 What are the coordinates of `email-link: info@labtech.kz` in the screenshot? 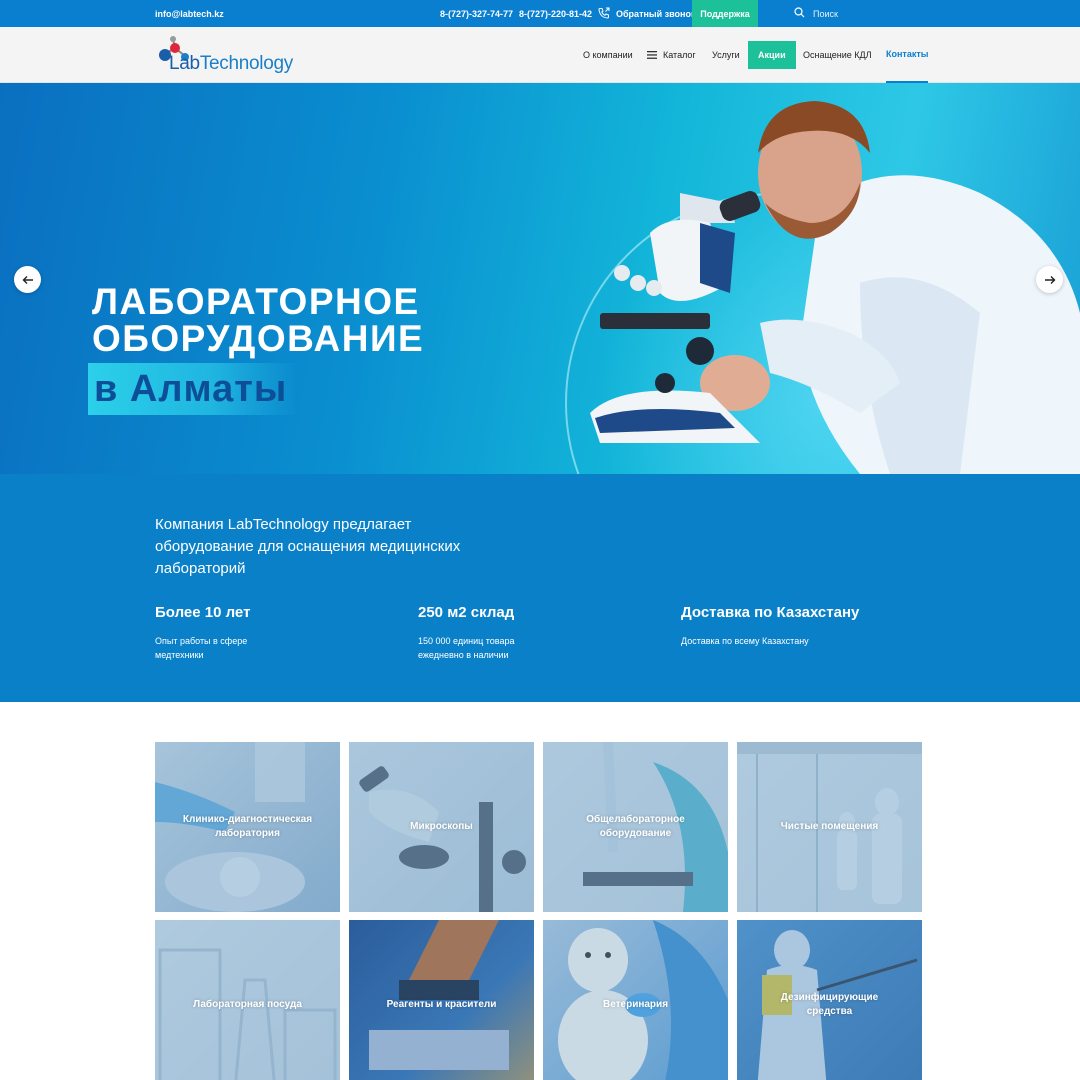 It's located at (189, 14).